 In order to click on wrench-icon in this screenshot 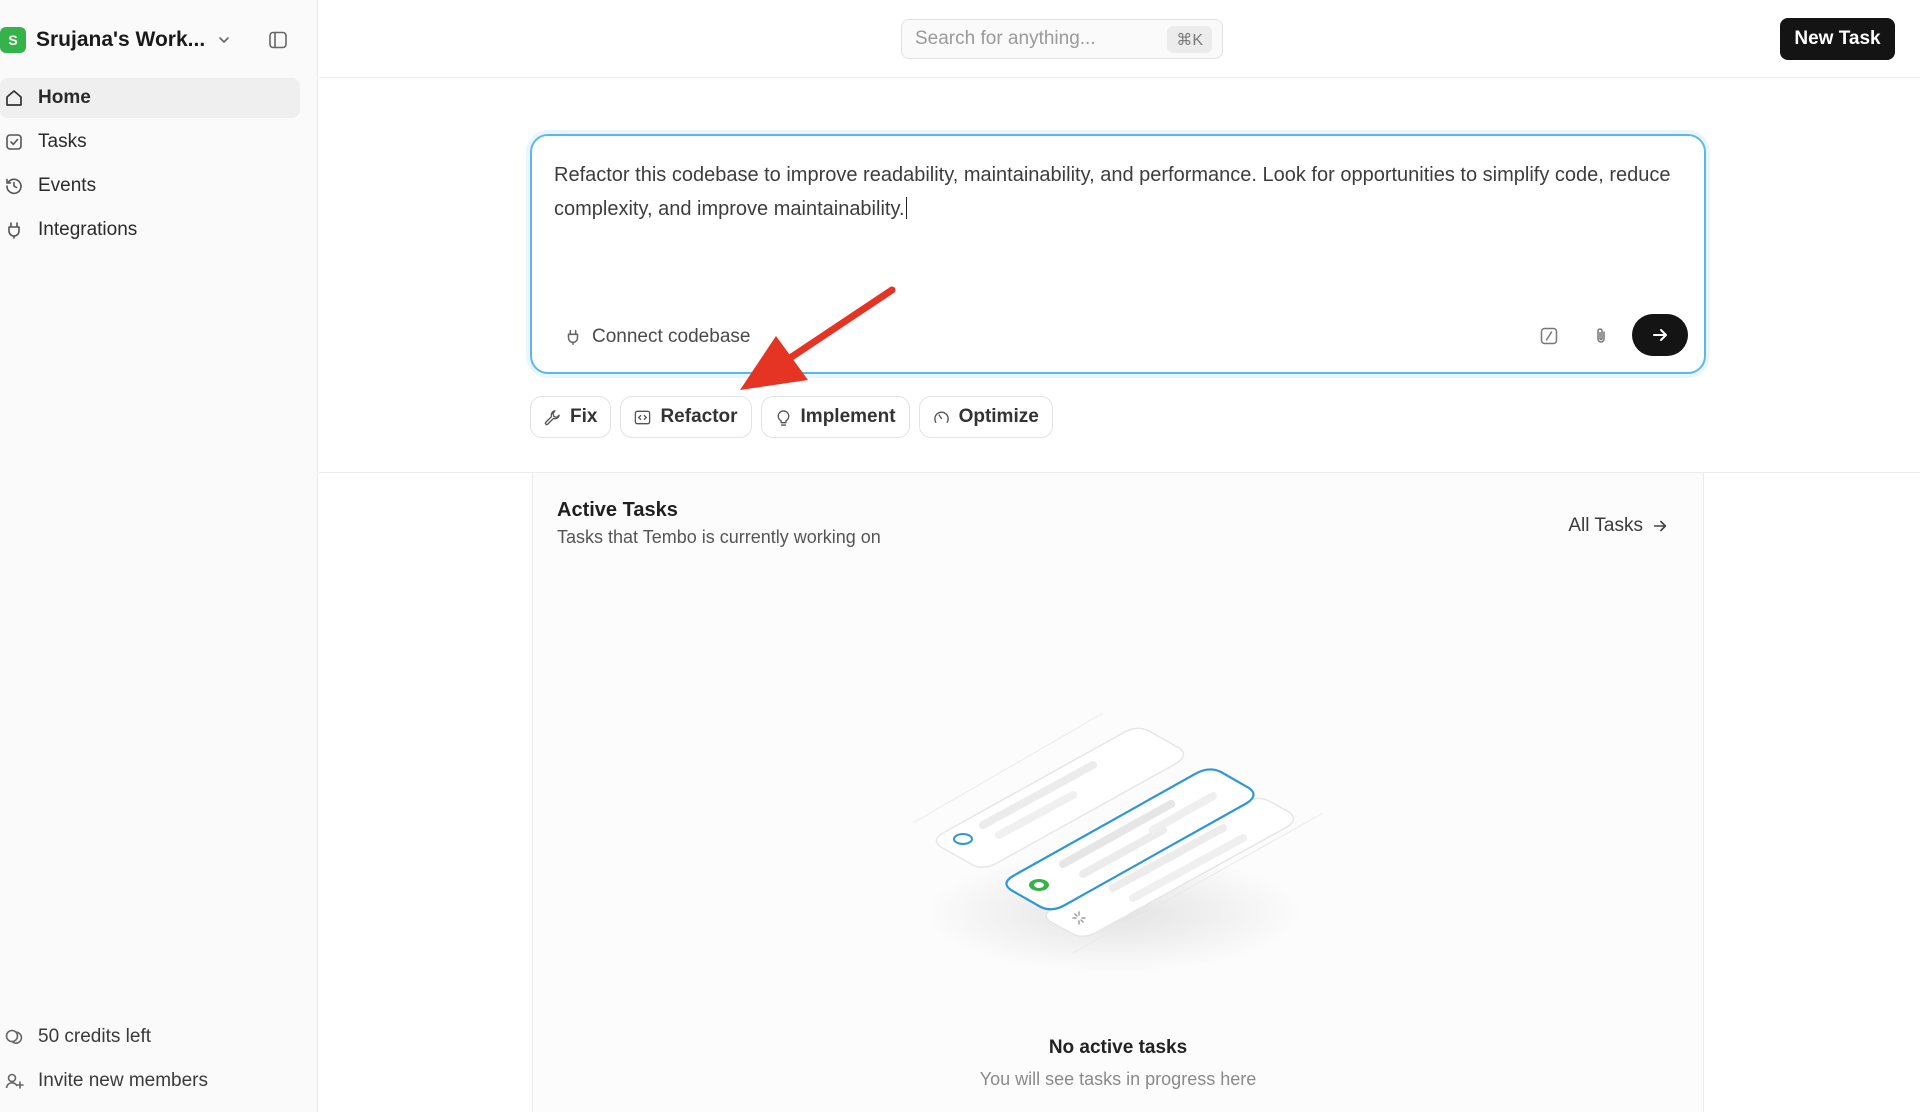, I will do `click(552, 417)`.